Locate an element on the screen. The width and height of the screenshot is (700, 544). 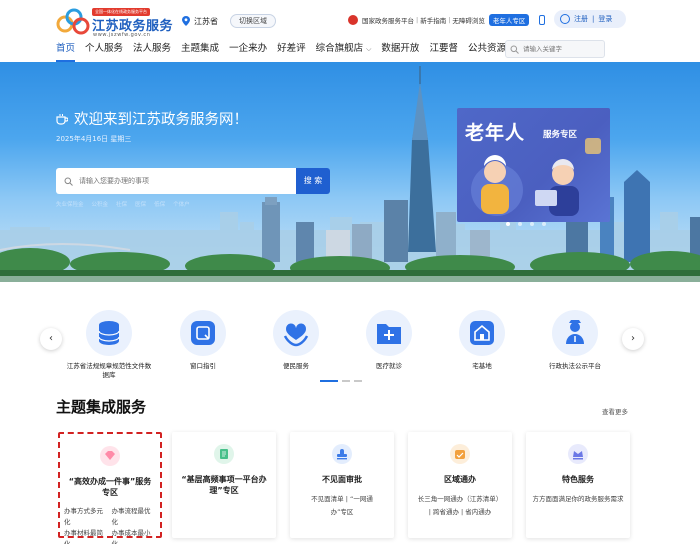
next-arrow-button: › is located at coordinates (633, 339).